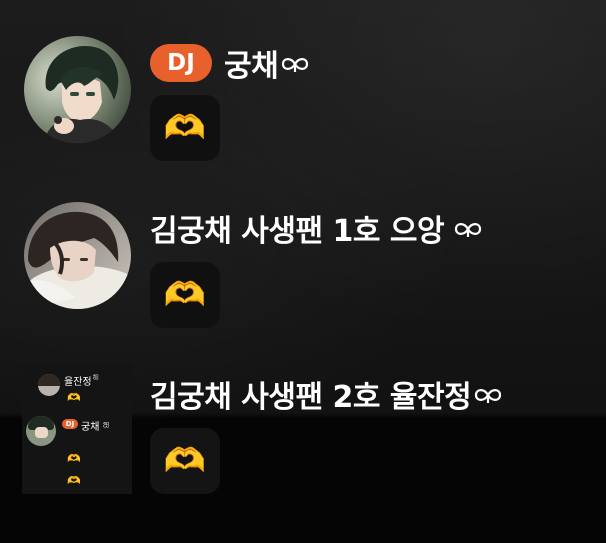 The image size is (606, 543). I want to click on avatar: 율잔정 ஐ 🫶 DJ 궁채 ஐ 🫶 🫶, so click(77, 429).